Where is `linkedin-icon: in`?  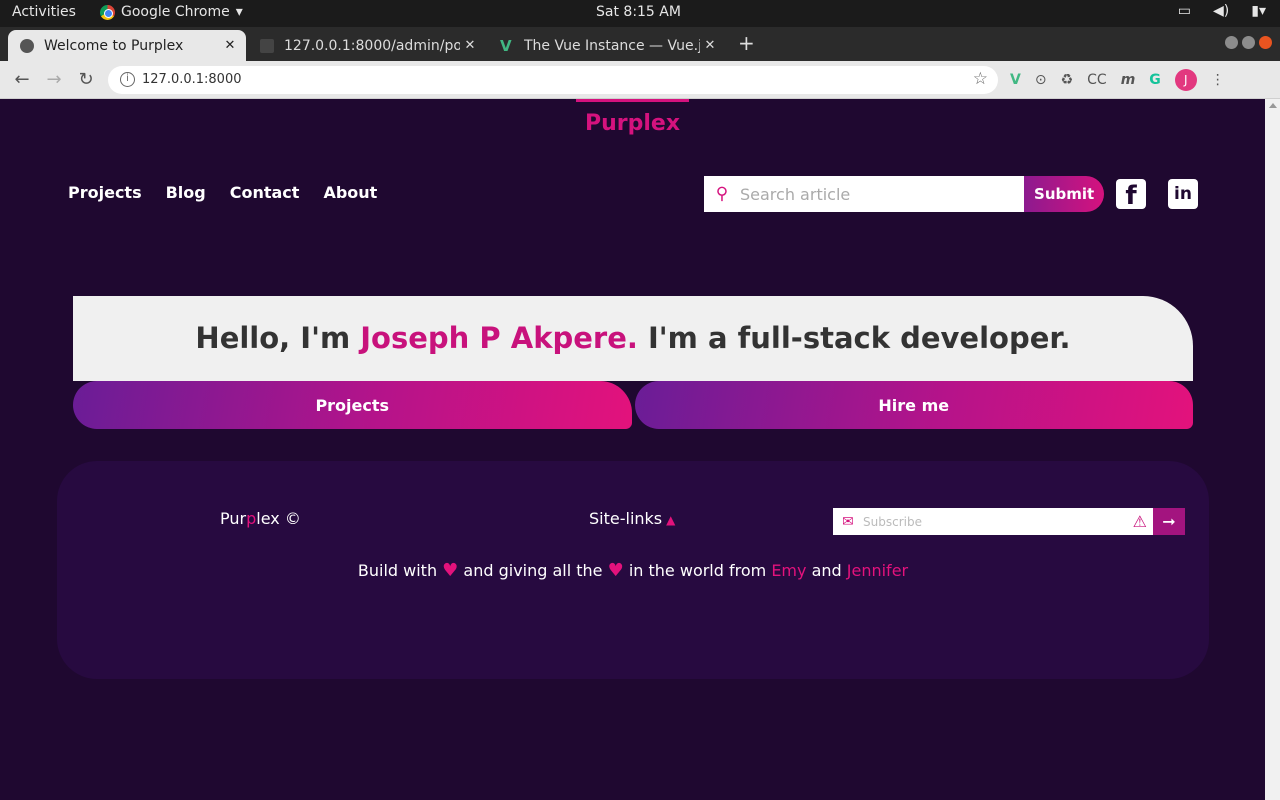
linkedin-icon: in is located at coordinates (1183, 194).